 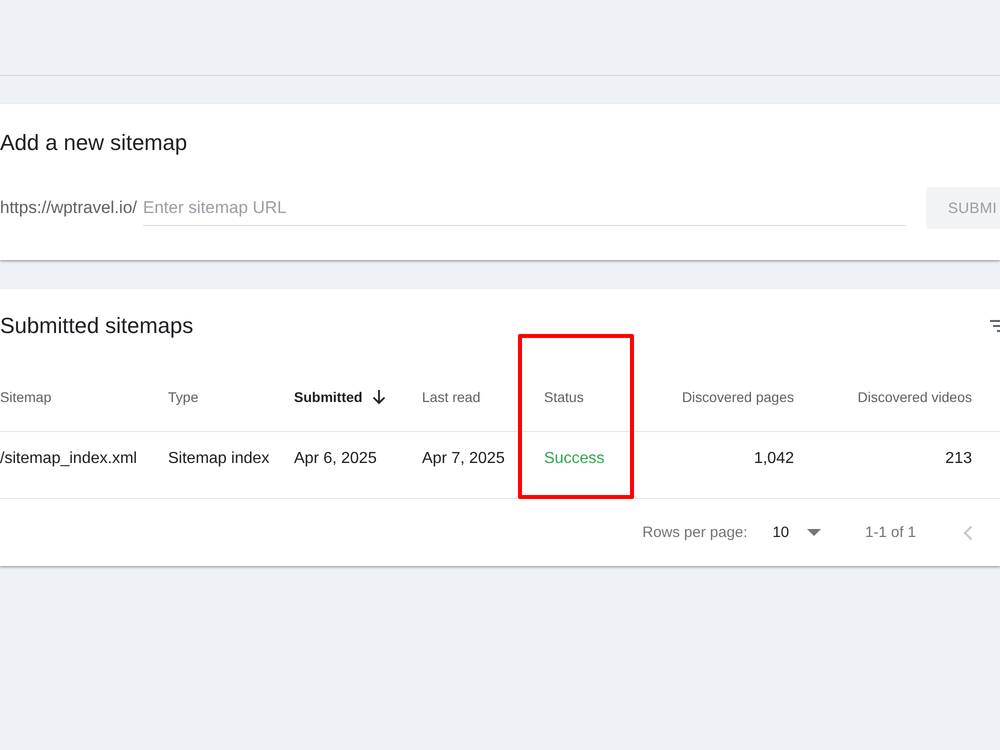 What do you see at coordinates (340, 397) in the screenshot?
I see `column-header: Submitted` at bounding box center [340, 397].